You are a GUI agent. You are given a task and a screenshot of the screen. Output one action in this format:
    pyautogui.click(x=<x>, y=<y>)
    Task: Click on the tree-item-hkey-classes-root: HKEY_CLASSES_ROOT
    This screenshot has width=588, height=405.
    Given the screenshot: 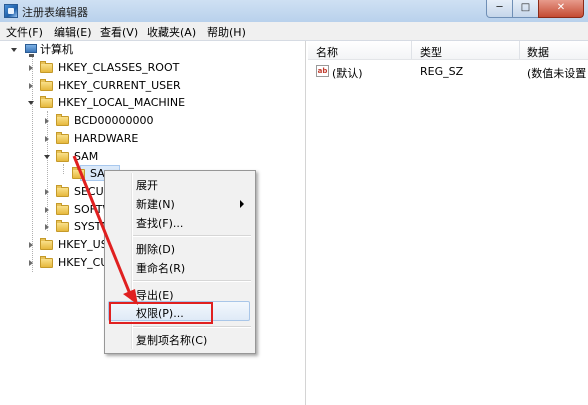 What is the action you would take?
    pyautogui.click(x=150, y=68)
    